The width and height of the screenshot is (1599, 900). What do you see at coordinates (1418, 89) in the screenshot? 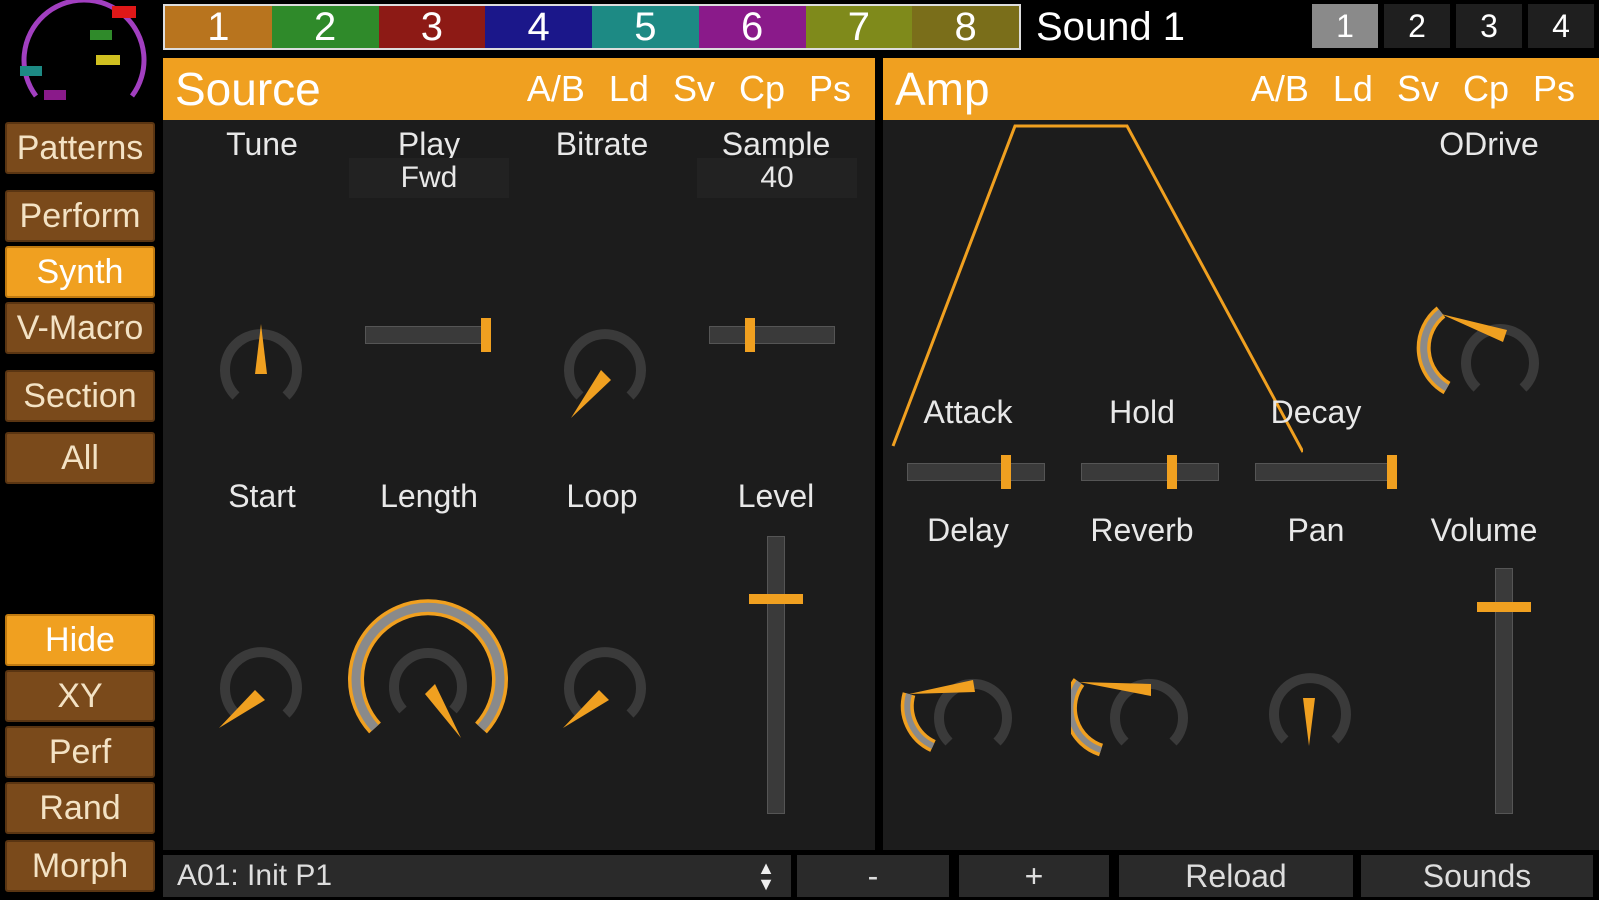
I see `amp-save-button: Sv` at bounding box center [1418, 89].